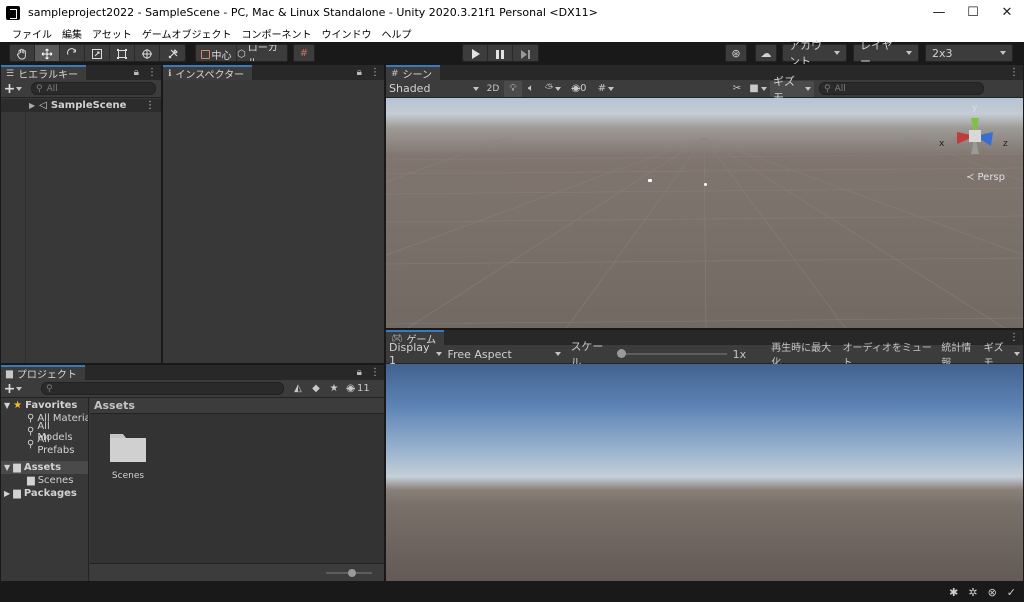 The height and width of the screenshot is (602, 1024). I want to click on tree-item-favorite: ⚲ All Prefabs, so click(44, 445).